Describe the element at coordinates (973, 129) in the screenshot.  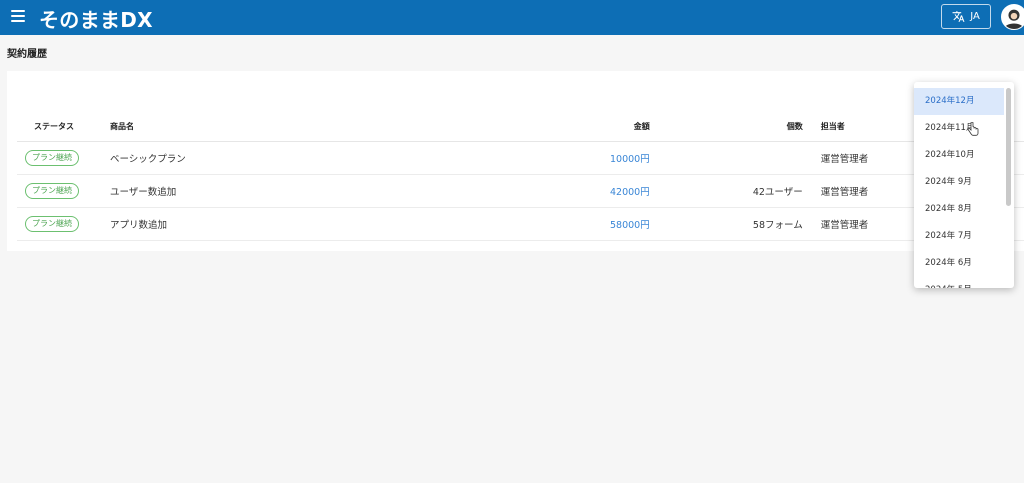
I see `hand-cursor-icon` at that location.